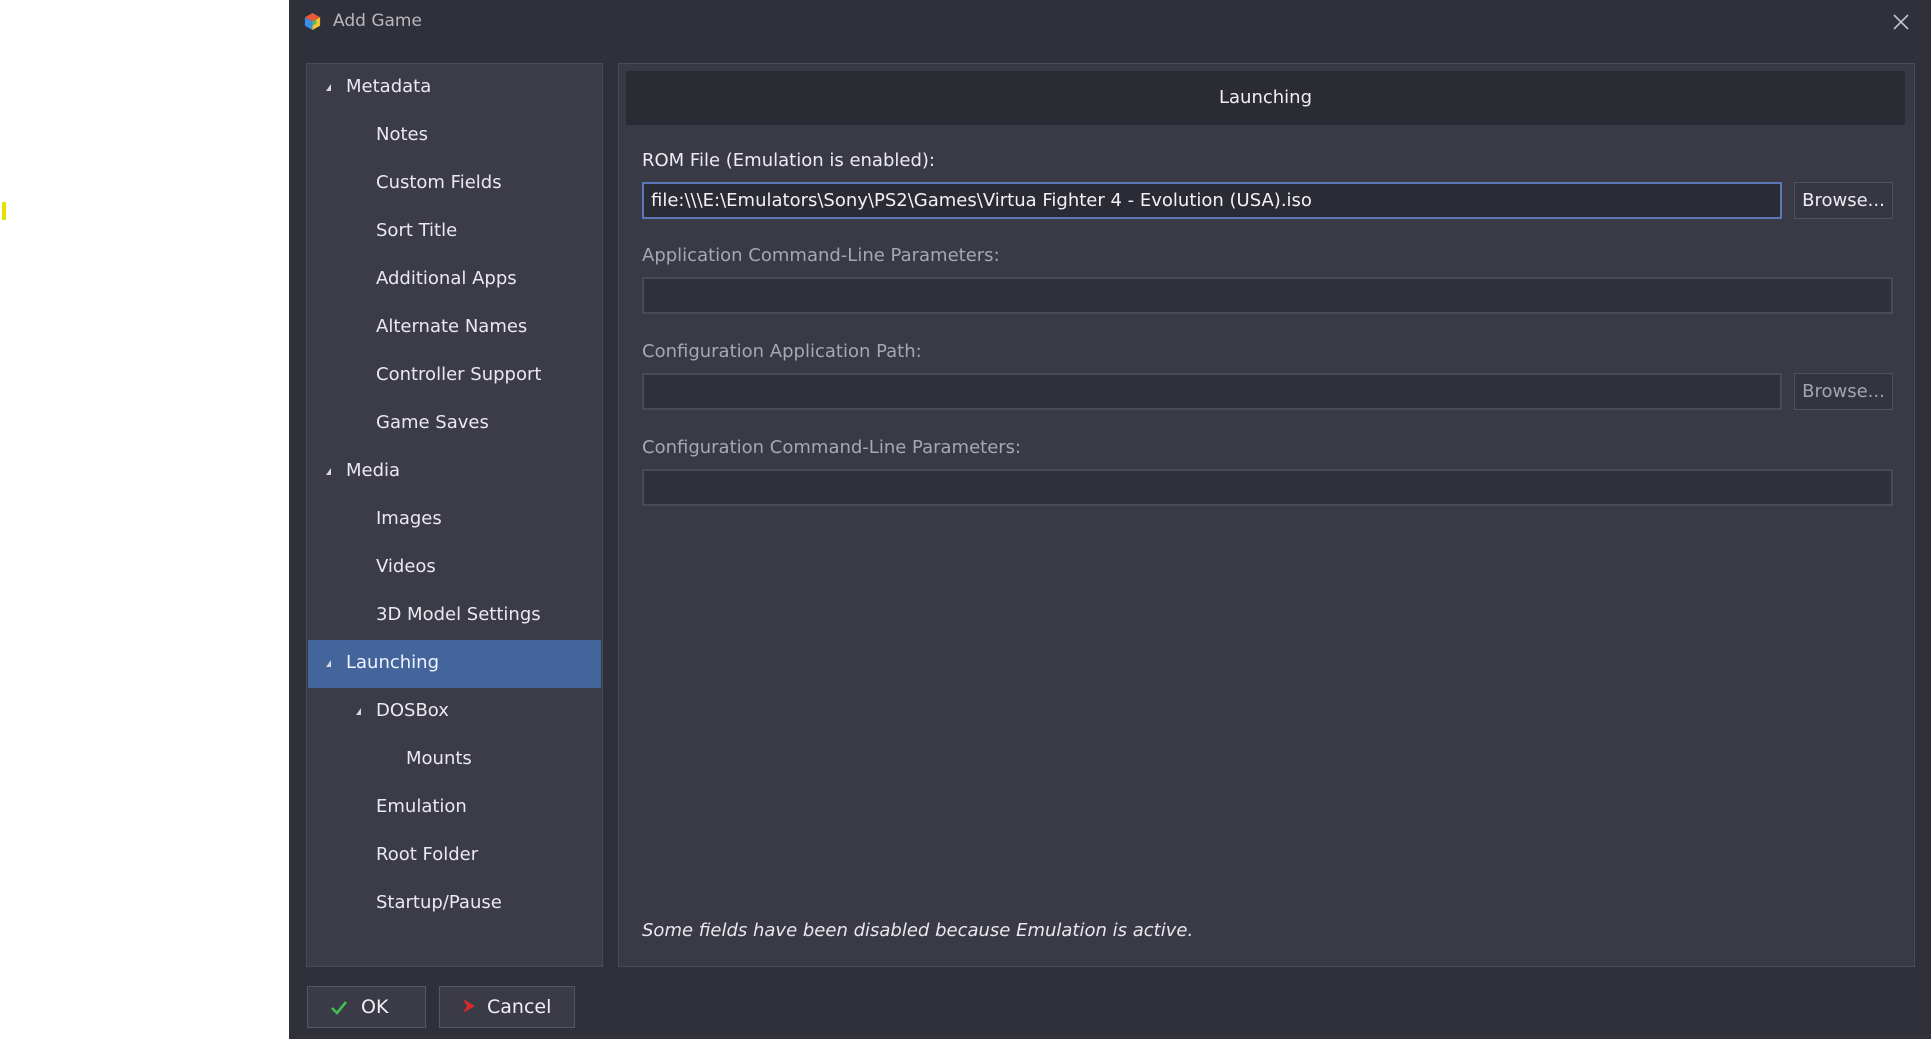 The width and height of the screenshot is (1931, 1039). I want to click on cancel-button: Cancel, so click(507, 1007).